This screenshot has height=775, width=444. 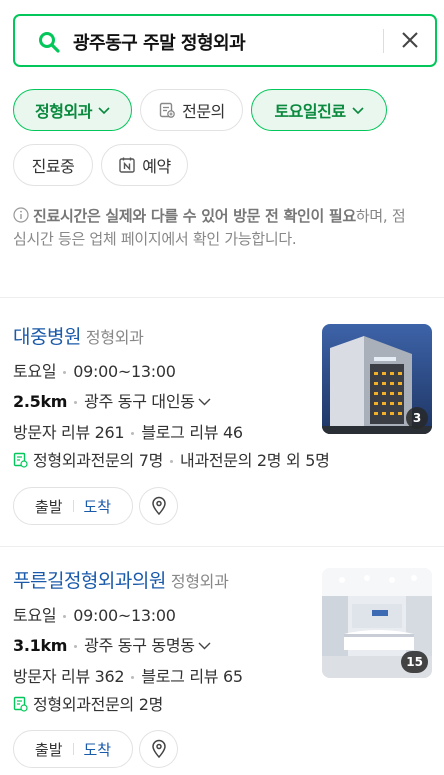 I want to click on specialist-line: 정형외과전문의 2명, so click(x=88, y=703).